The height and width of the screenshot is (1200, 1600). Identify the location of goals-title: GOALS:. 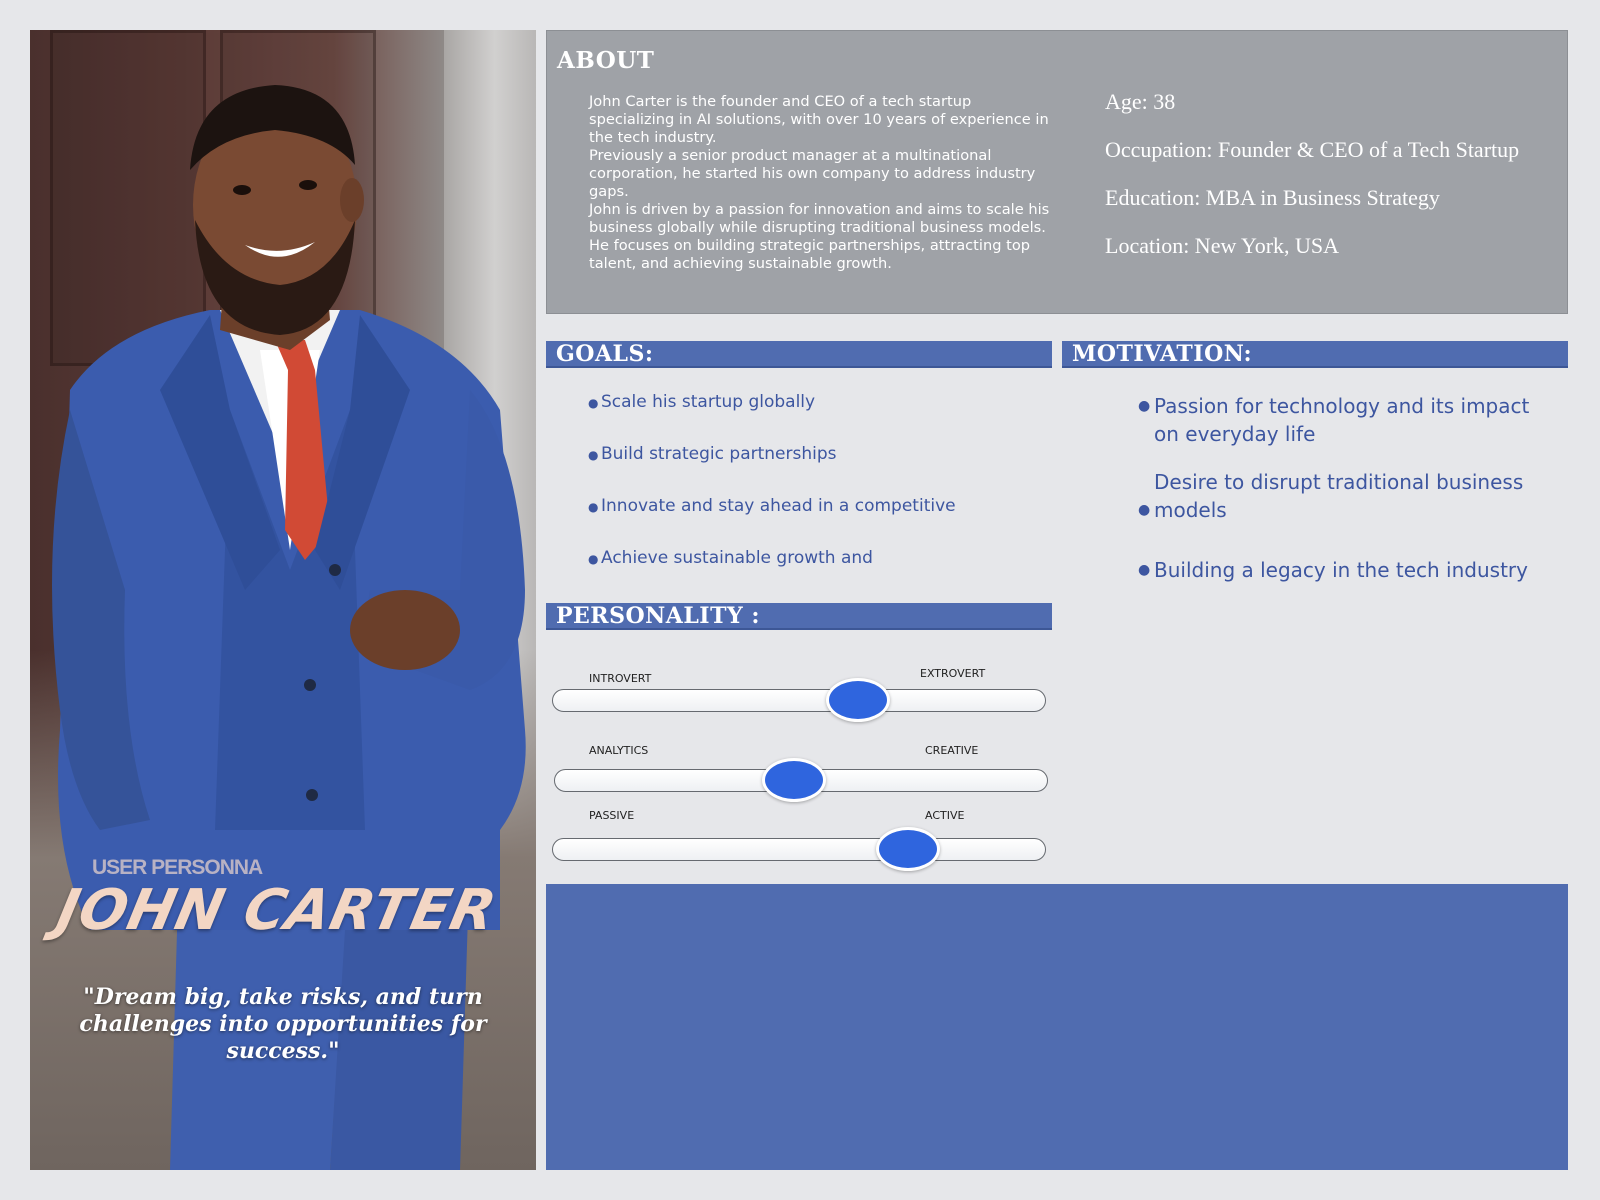
(605, 354).